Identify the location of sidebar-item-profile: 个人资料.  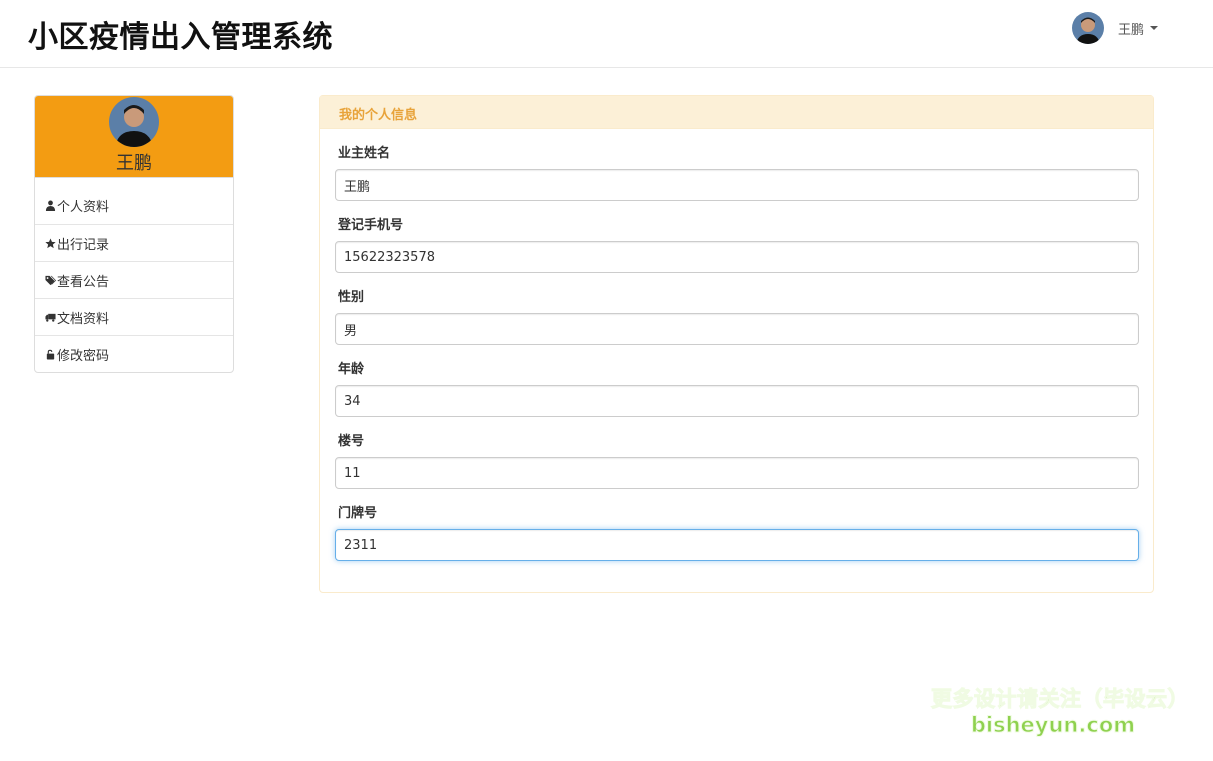
(134, 200).